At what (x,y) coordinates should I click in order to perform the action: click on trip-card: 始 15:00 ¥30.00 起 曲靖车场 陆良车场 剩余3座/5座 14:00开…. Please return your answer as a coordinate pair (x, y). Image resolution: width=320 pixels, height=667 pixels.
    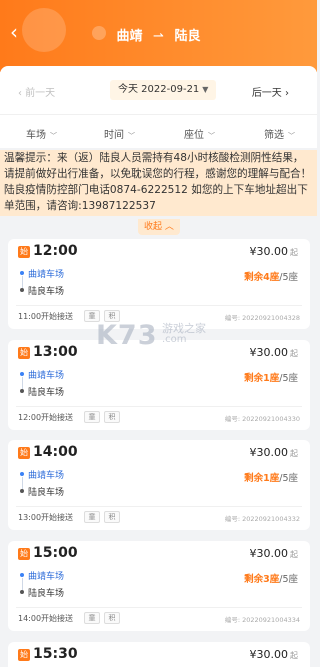
    Looking at the image, I should click on (159, 586).